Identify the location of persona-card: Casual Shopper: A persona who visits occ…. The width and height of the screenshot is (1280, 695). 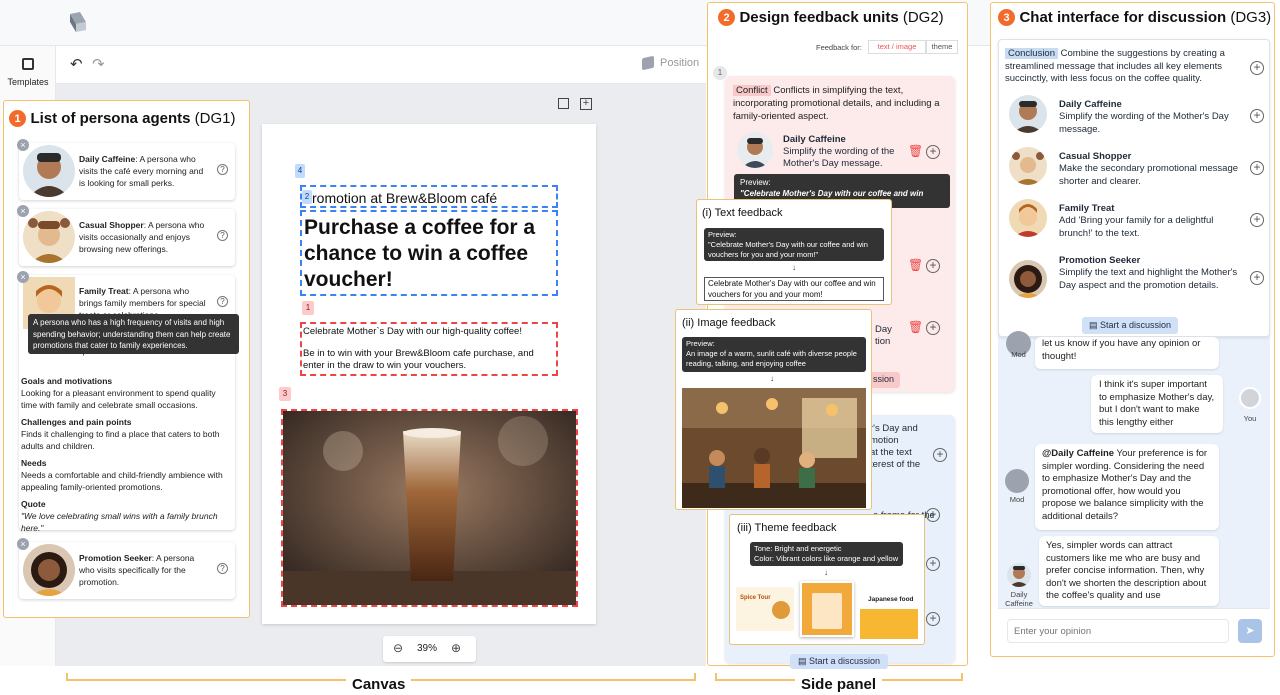
(127, 237).